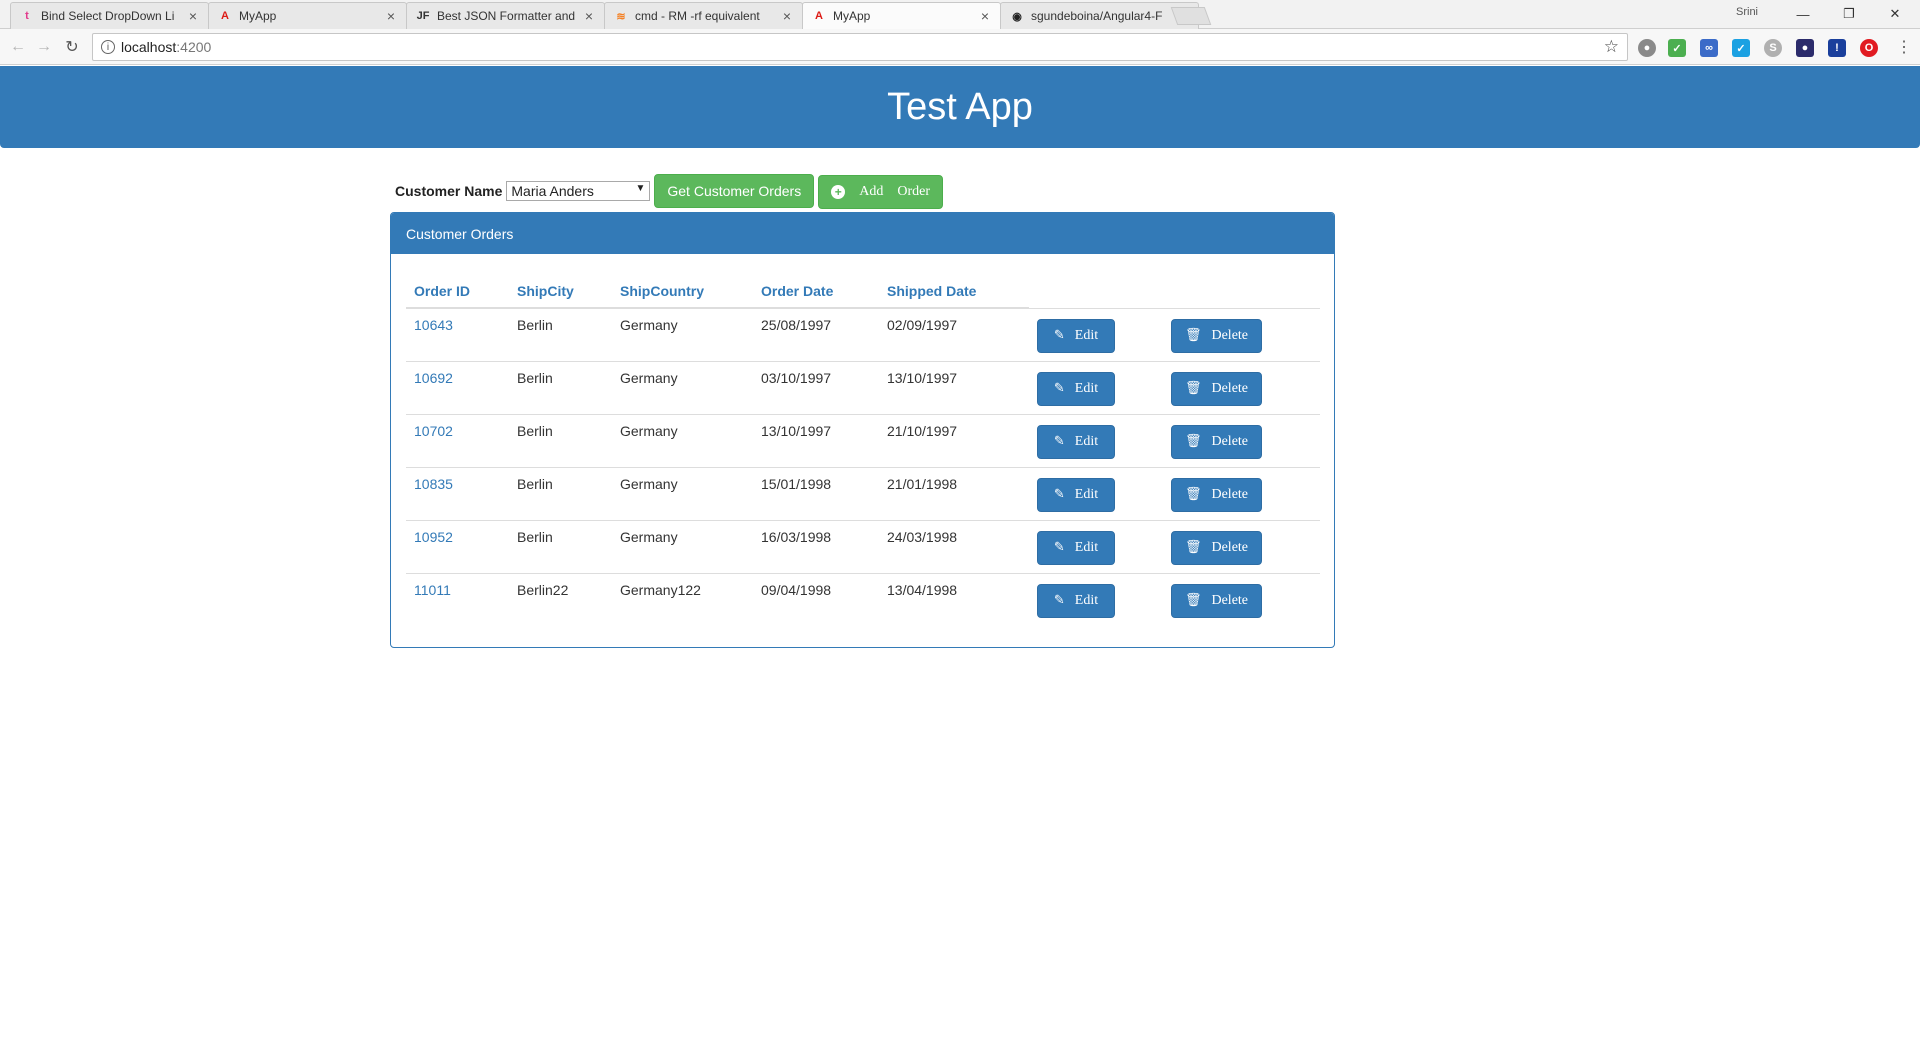 This screenshot has width=1920, height=1040. What do you see at coordinates (560, 288) in the screenshot?
I see `column-header: ShipCity` at bounding box center [560, 288].